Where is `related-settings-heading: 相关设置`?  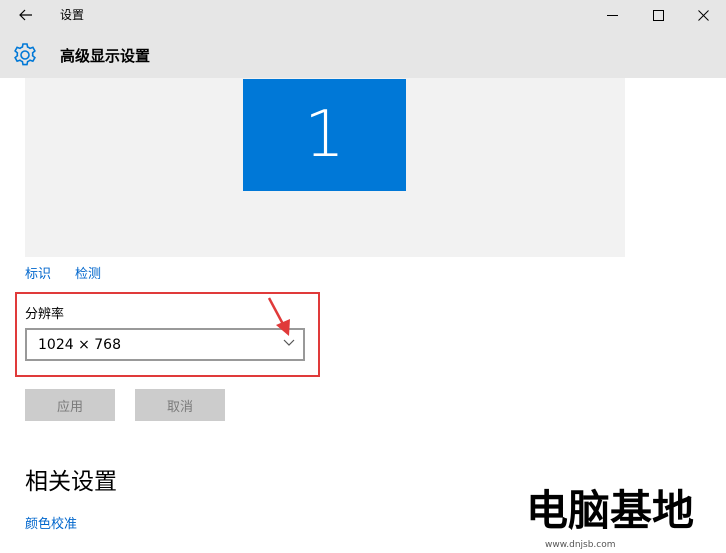
related-settings-heading: 相关设置 is located at coordinates (71, 482).